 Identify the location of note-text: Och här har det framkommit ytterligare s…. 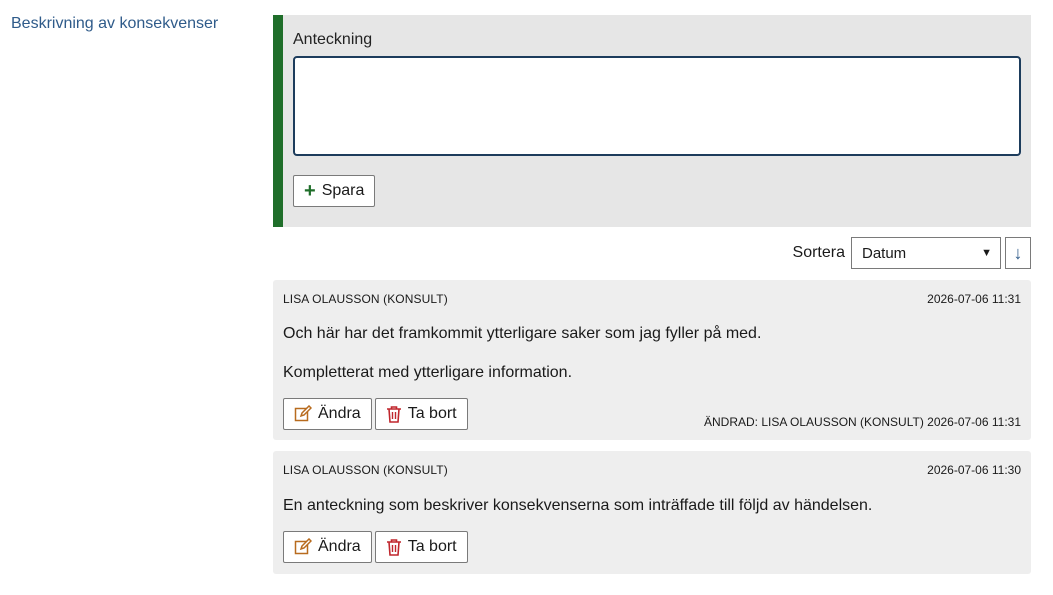
(522, 333).